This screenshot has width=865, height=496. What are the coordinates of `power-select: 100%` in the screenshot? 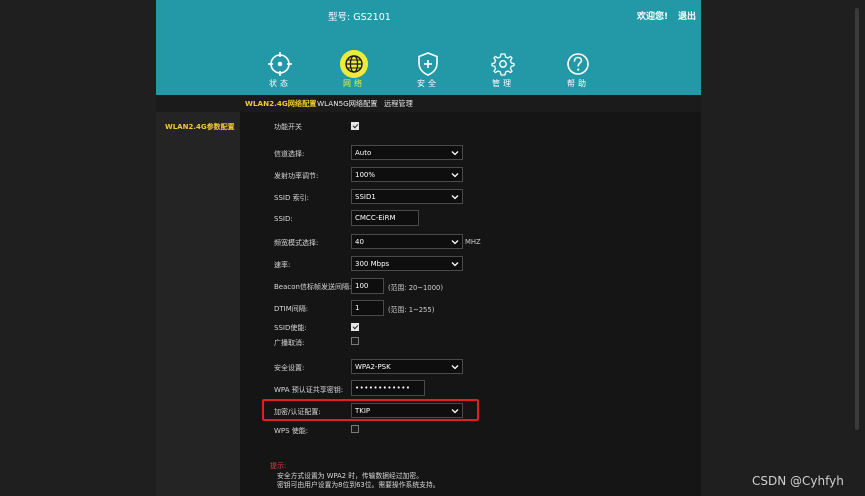 It's located at (407, 174).